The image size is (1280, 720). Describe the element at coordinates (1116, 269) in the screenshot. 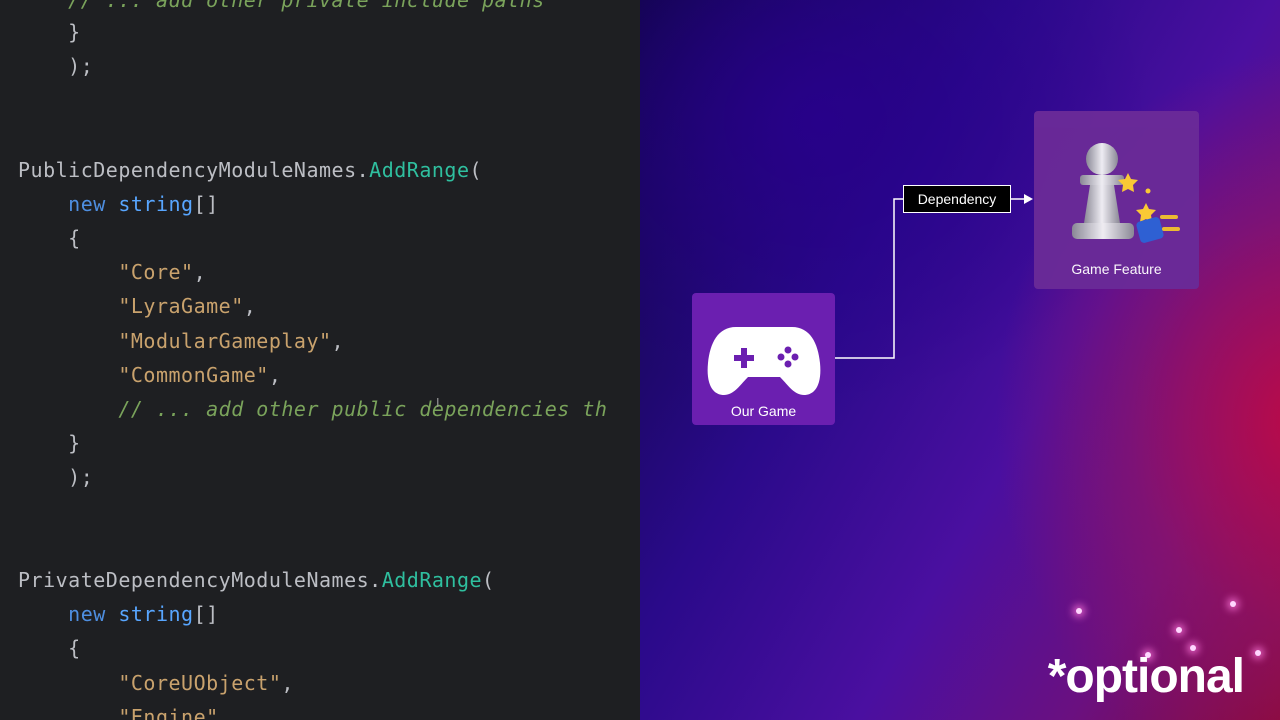

I see `game-feature-label: Game Feature` at that location.